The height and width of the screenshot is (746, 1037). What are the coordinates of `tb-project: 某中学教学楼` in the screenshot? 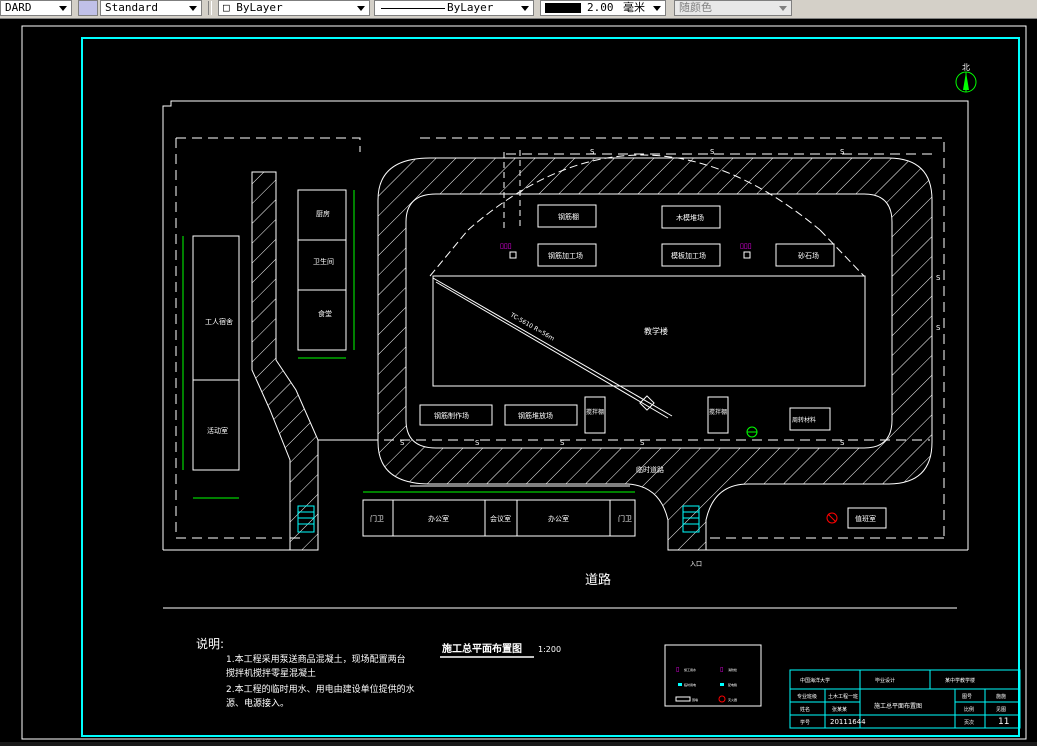 It's located at (960, 680).